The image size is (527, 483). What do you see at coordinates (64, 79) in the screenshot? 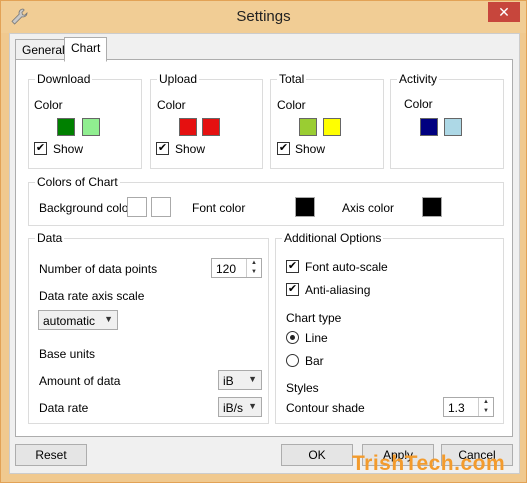
I see `download-group-title: Download` at bounding box center [64, 79].